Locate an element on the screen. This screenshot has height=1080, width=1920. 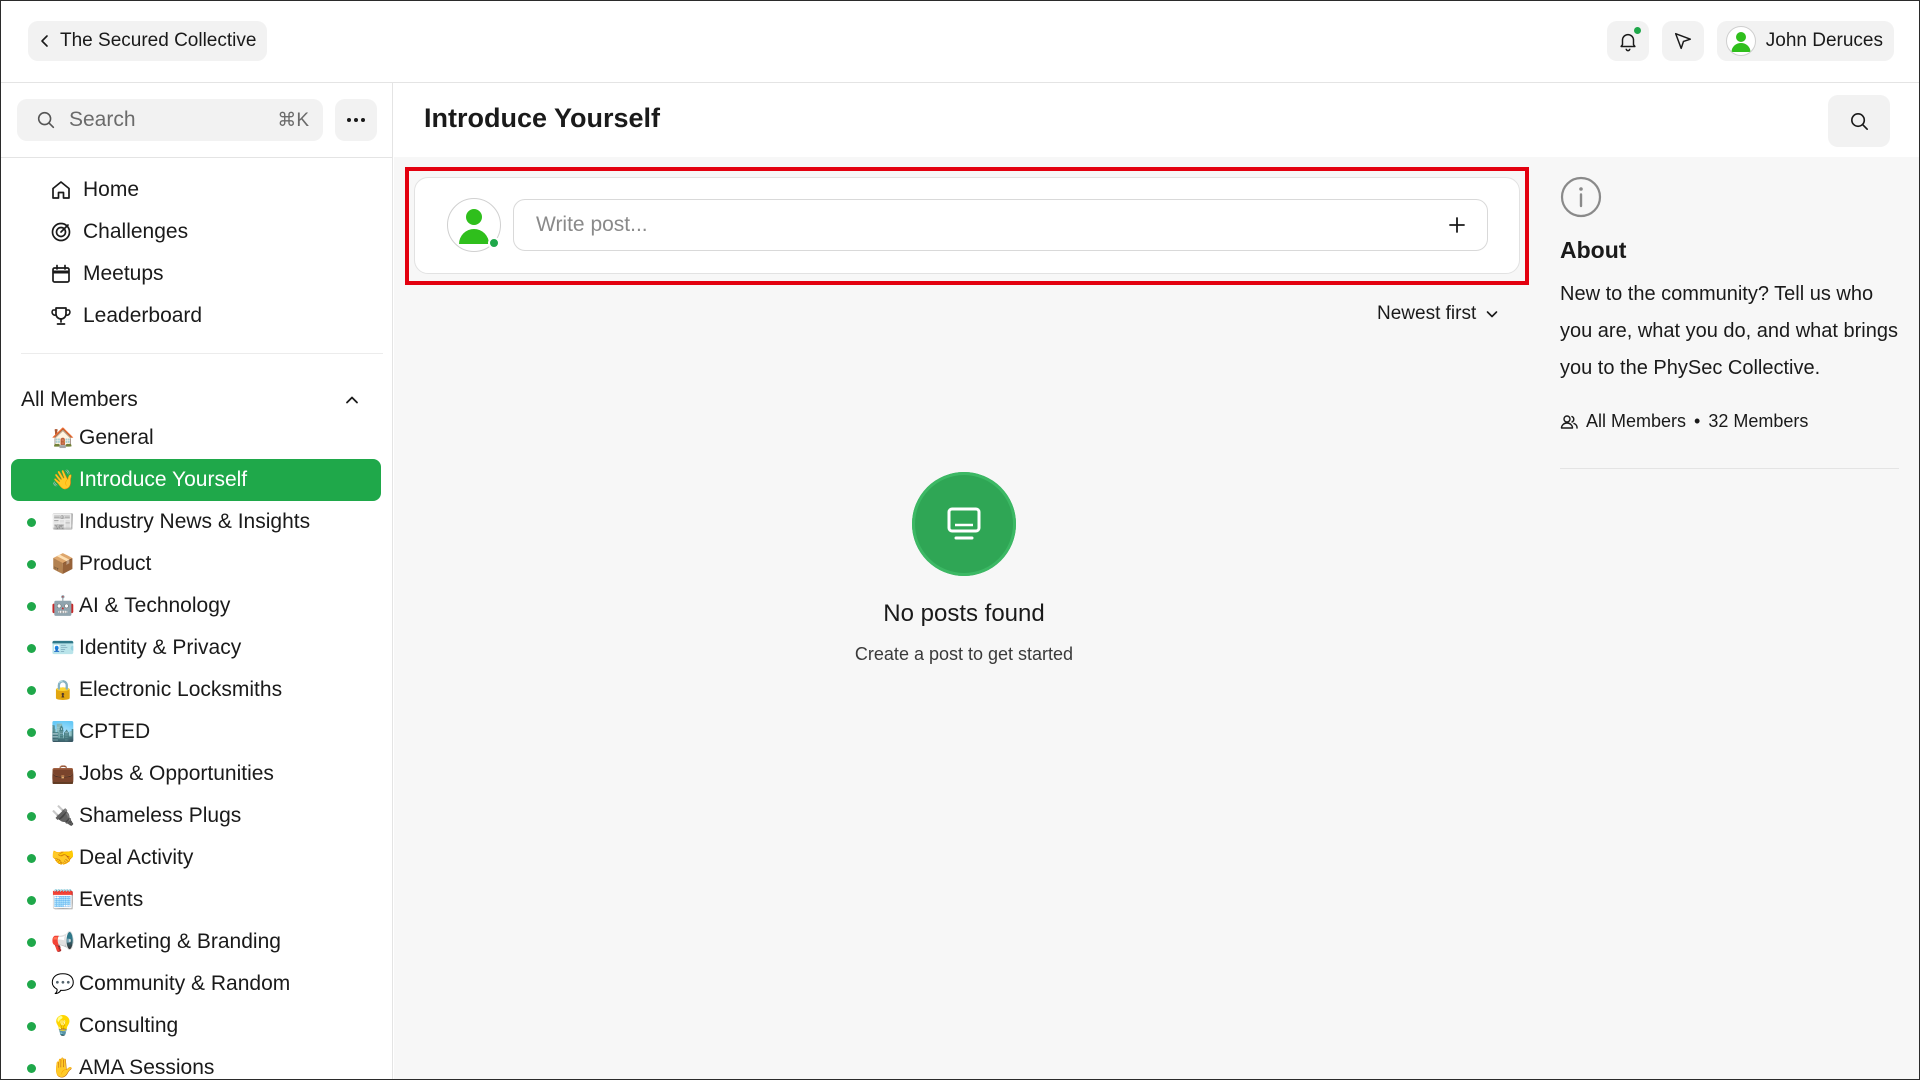
avatar is located at coordinates (1740, 41).